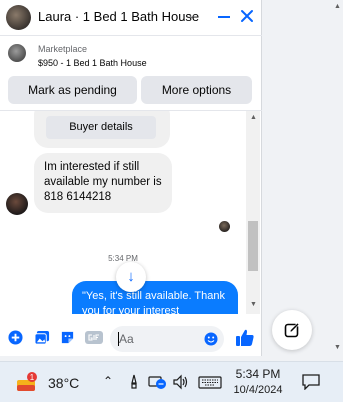  Describe the element at coordinates (101, 127) in the screenshot. I see `buyer-details-button: Buyer details` at that location.